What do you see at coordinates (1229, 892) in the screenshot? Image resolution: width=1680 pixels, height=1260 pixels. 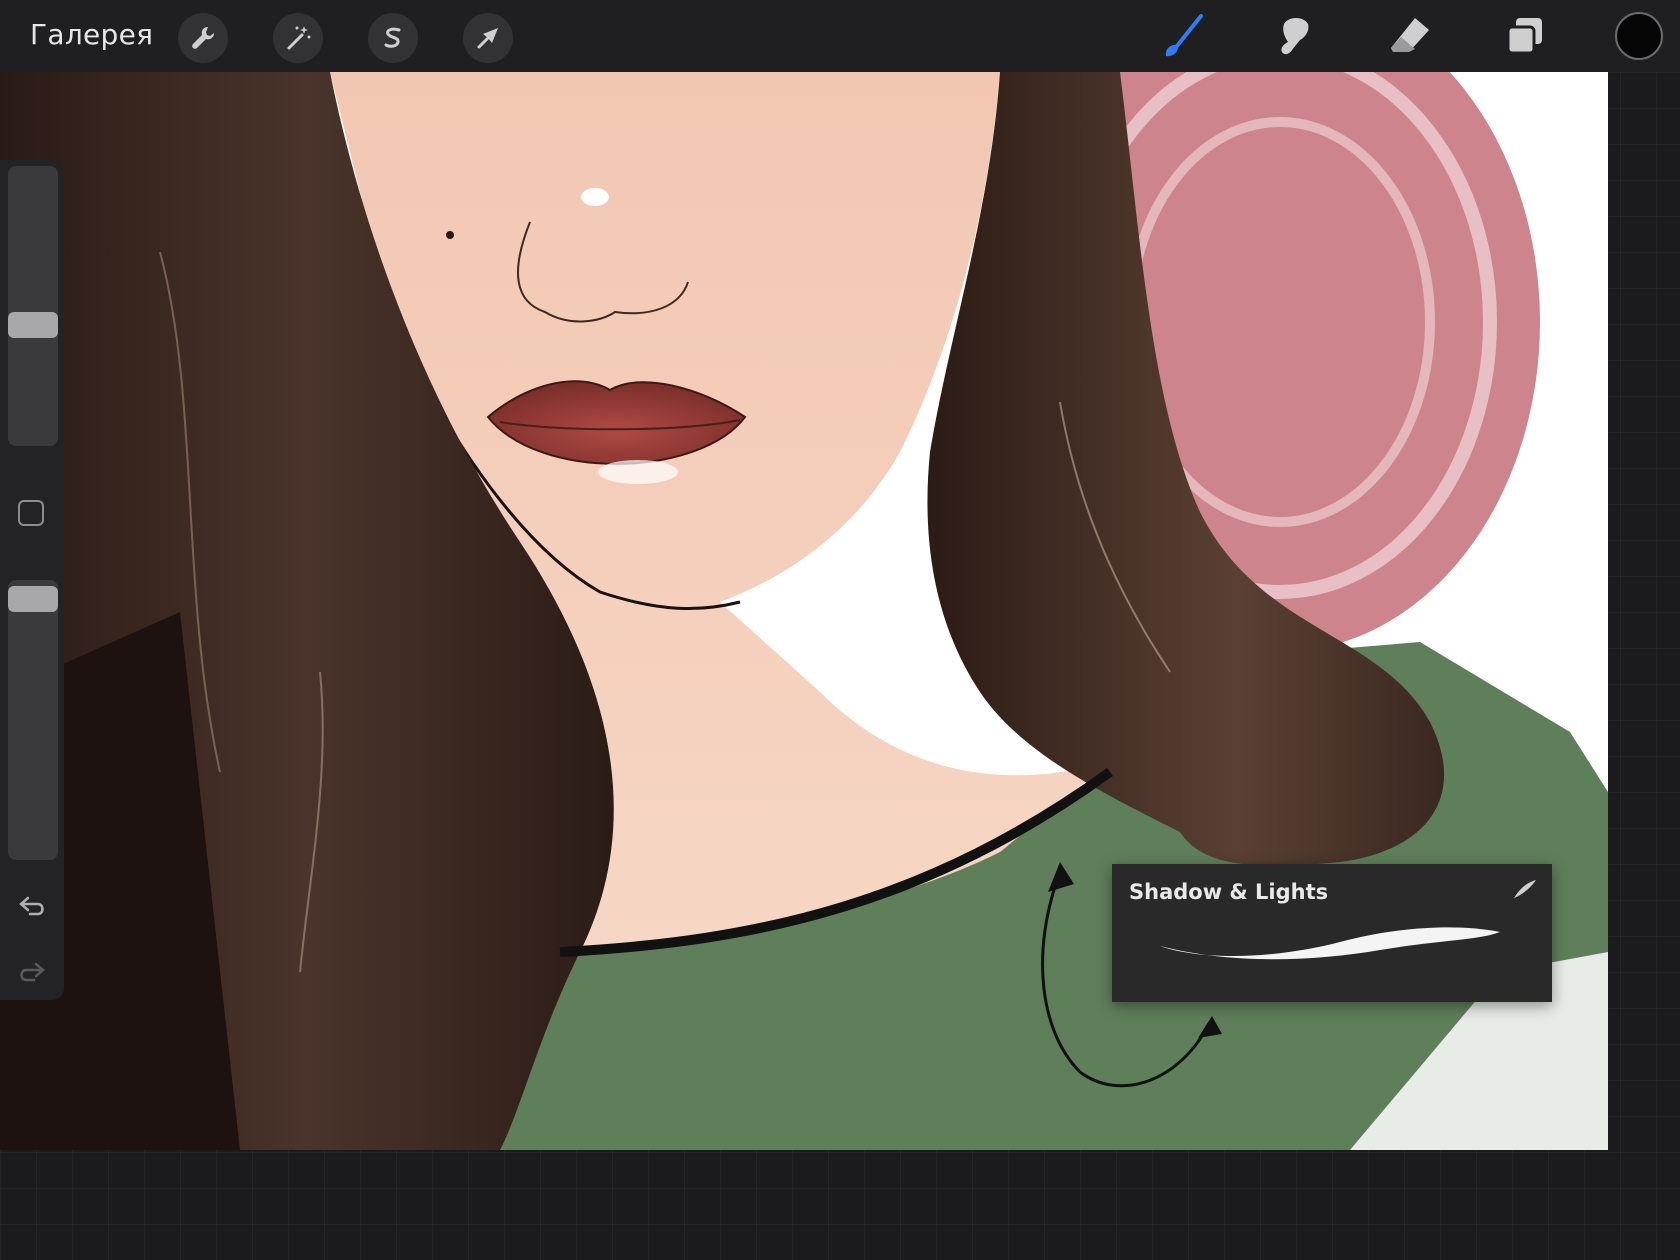 I see `brush-name-label: Shadow & Lights` at bounding box center [1229, 892].